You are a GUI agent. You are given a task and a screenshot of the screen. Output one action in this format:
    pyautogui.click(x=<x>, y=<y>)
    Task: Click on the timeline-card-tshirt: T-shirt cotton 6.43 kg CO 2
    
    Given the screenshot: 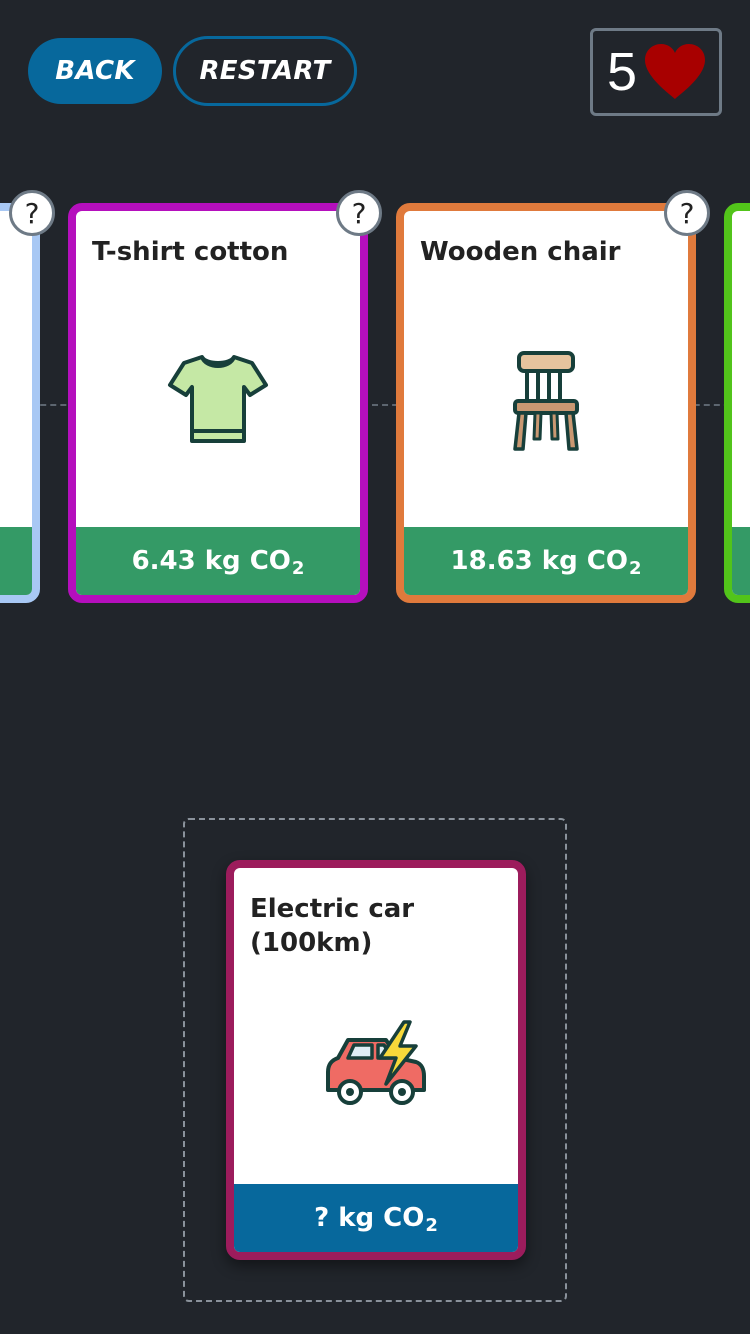 What is the action you would take?
    pyautogui.click(x=218, y=403)
    